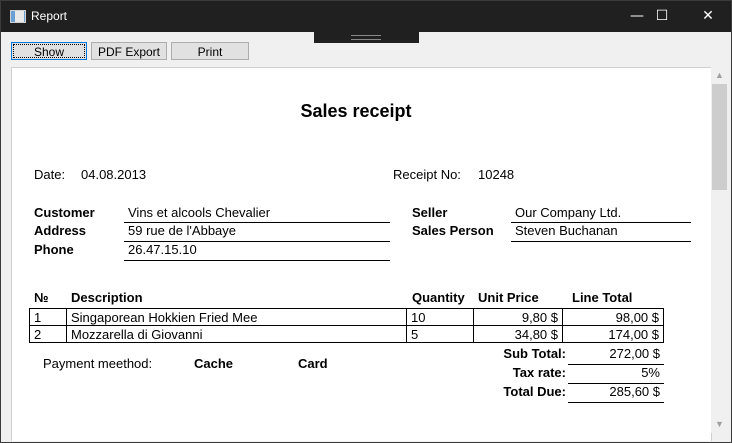 This screenshot has height=443, width=732. What do you see at coordinates (98, 363) in the screenshot?
I see `payment-method-label: Payment meethod:` at bounding box center [98, 363].